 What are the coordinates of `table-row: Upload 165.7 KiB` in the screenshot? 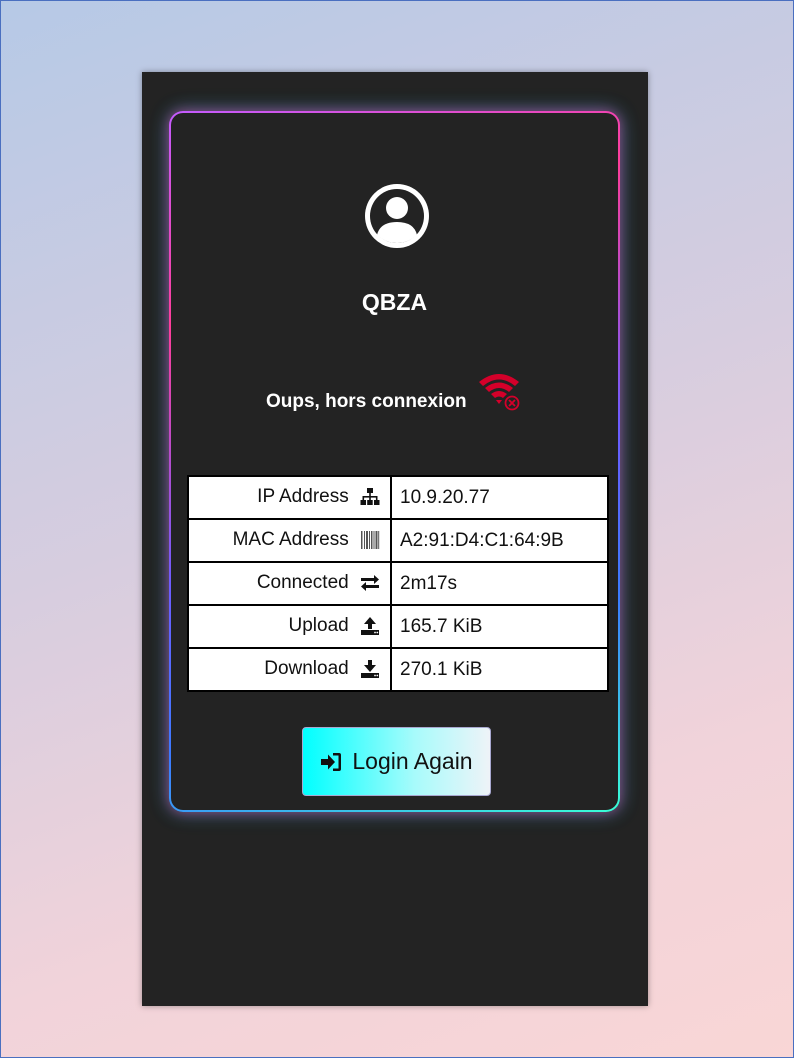 It's located at (398, 626).